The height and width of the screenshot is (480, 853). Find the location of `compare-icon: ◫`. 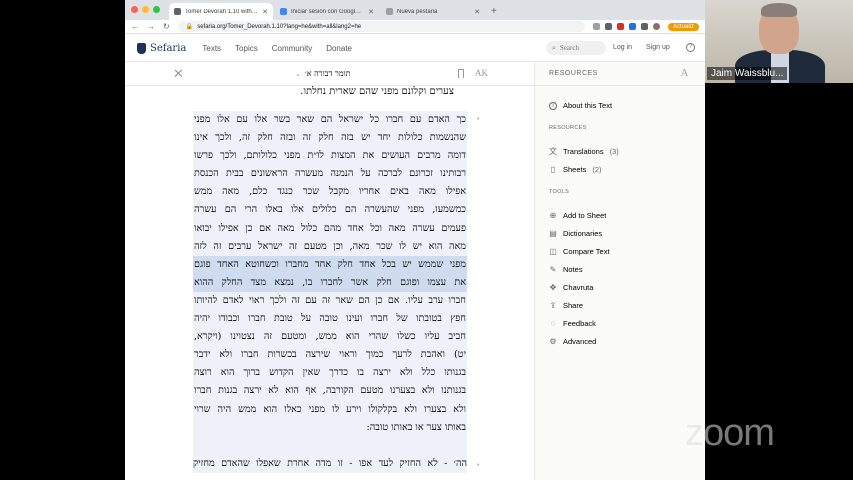

compare-icon: ◫ is located at coordinates (553, 251).